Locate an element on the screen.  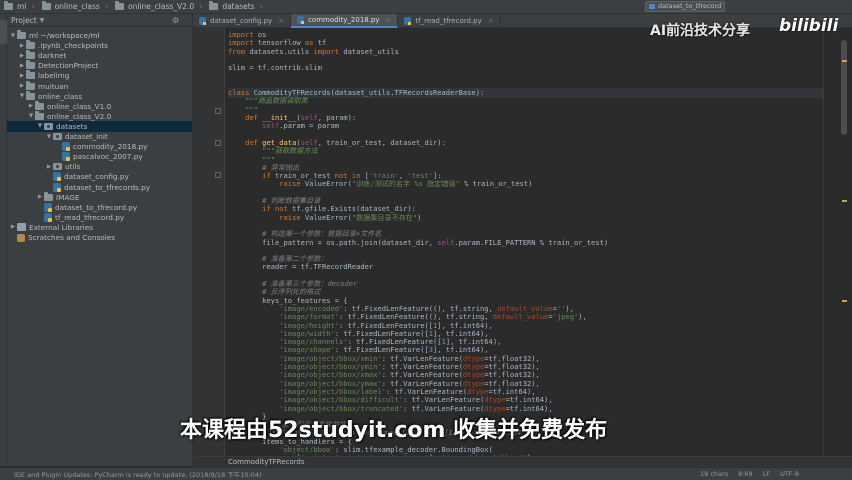
code-line: self.param = param is located at coordinates (283, 126).